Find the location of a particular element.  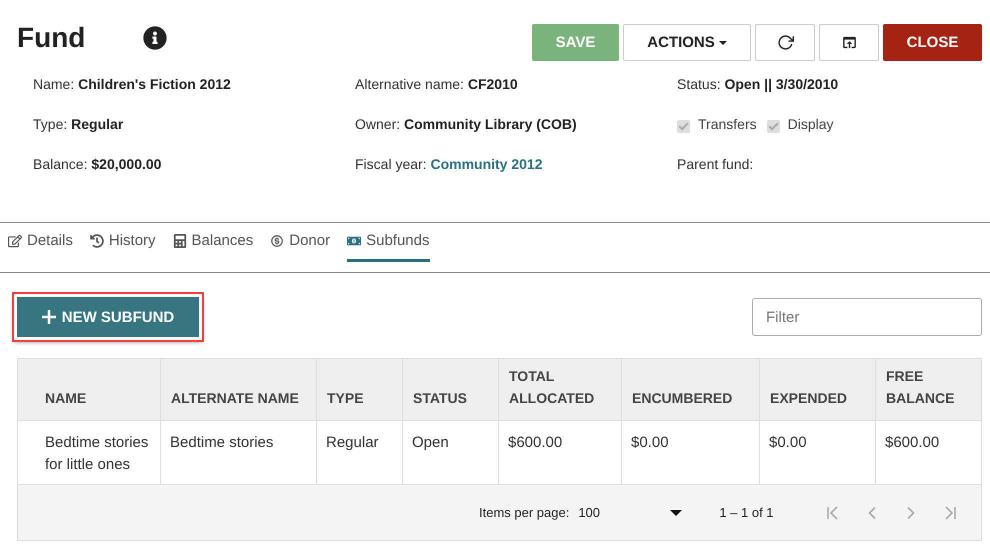

table-cell: $600.00 is located at coordinates (560, 452).